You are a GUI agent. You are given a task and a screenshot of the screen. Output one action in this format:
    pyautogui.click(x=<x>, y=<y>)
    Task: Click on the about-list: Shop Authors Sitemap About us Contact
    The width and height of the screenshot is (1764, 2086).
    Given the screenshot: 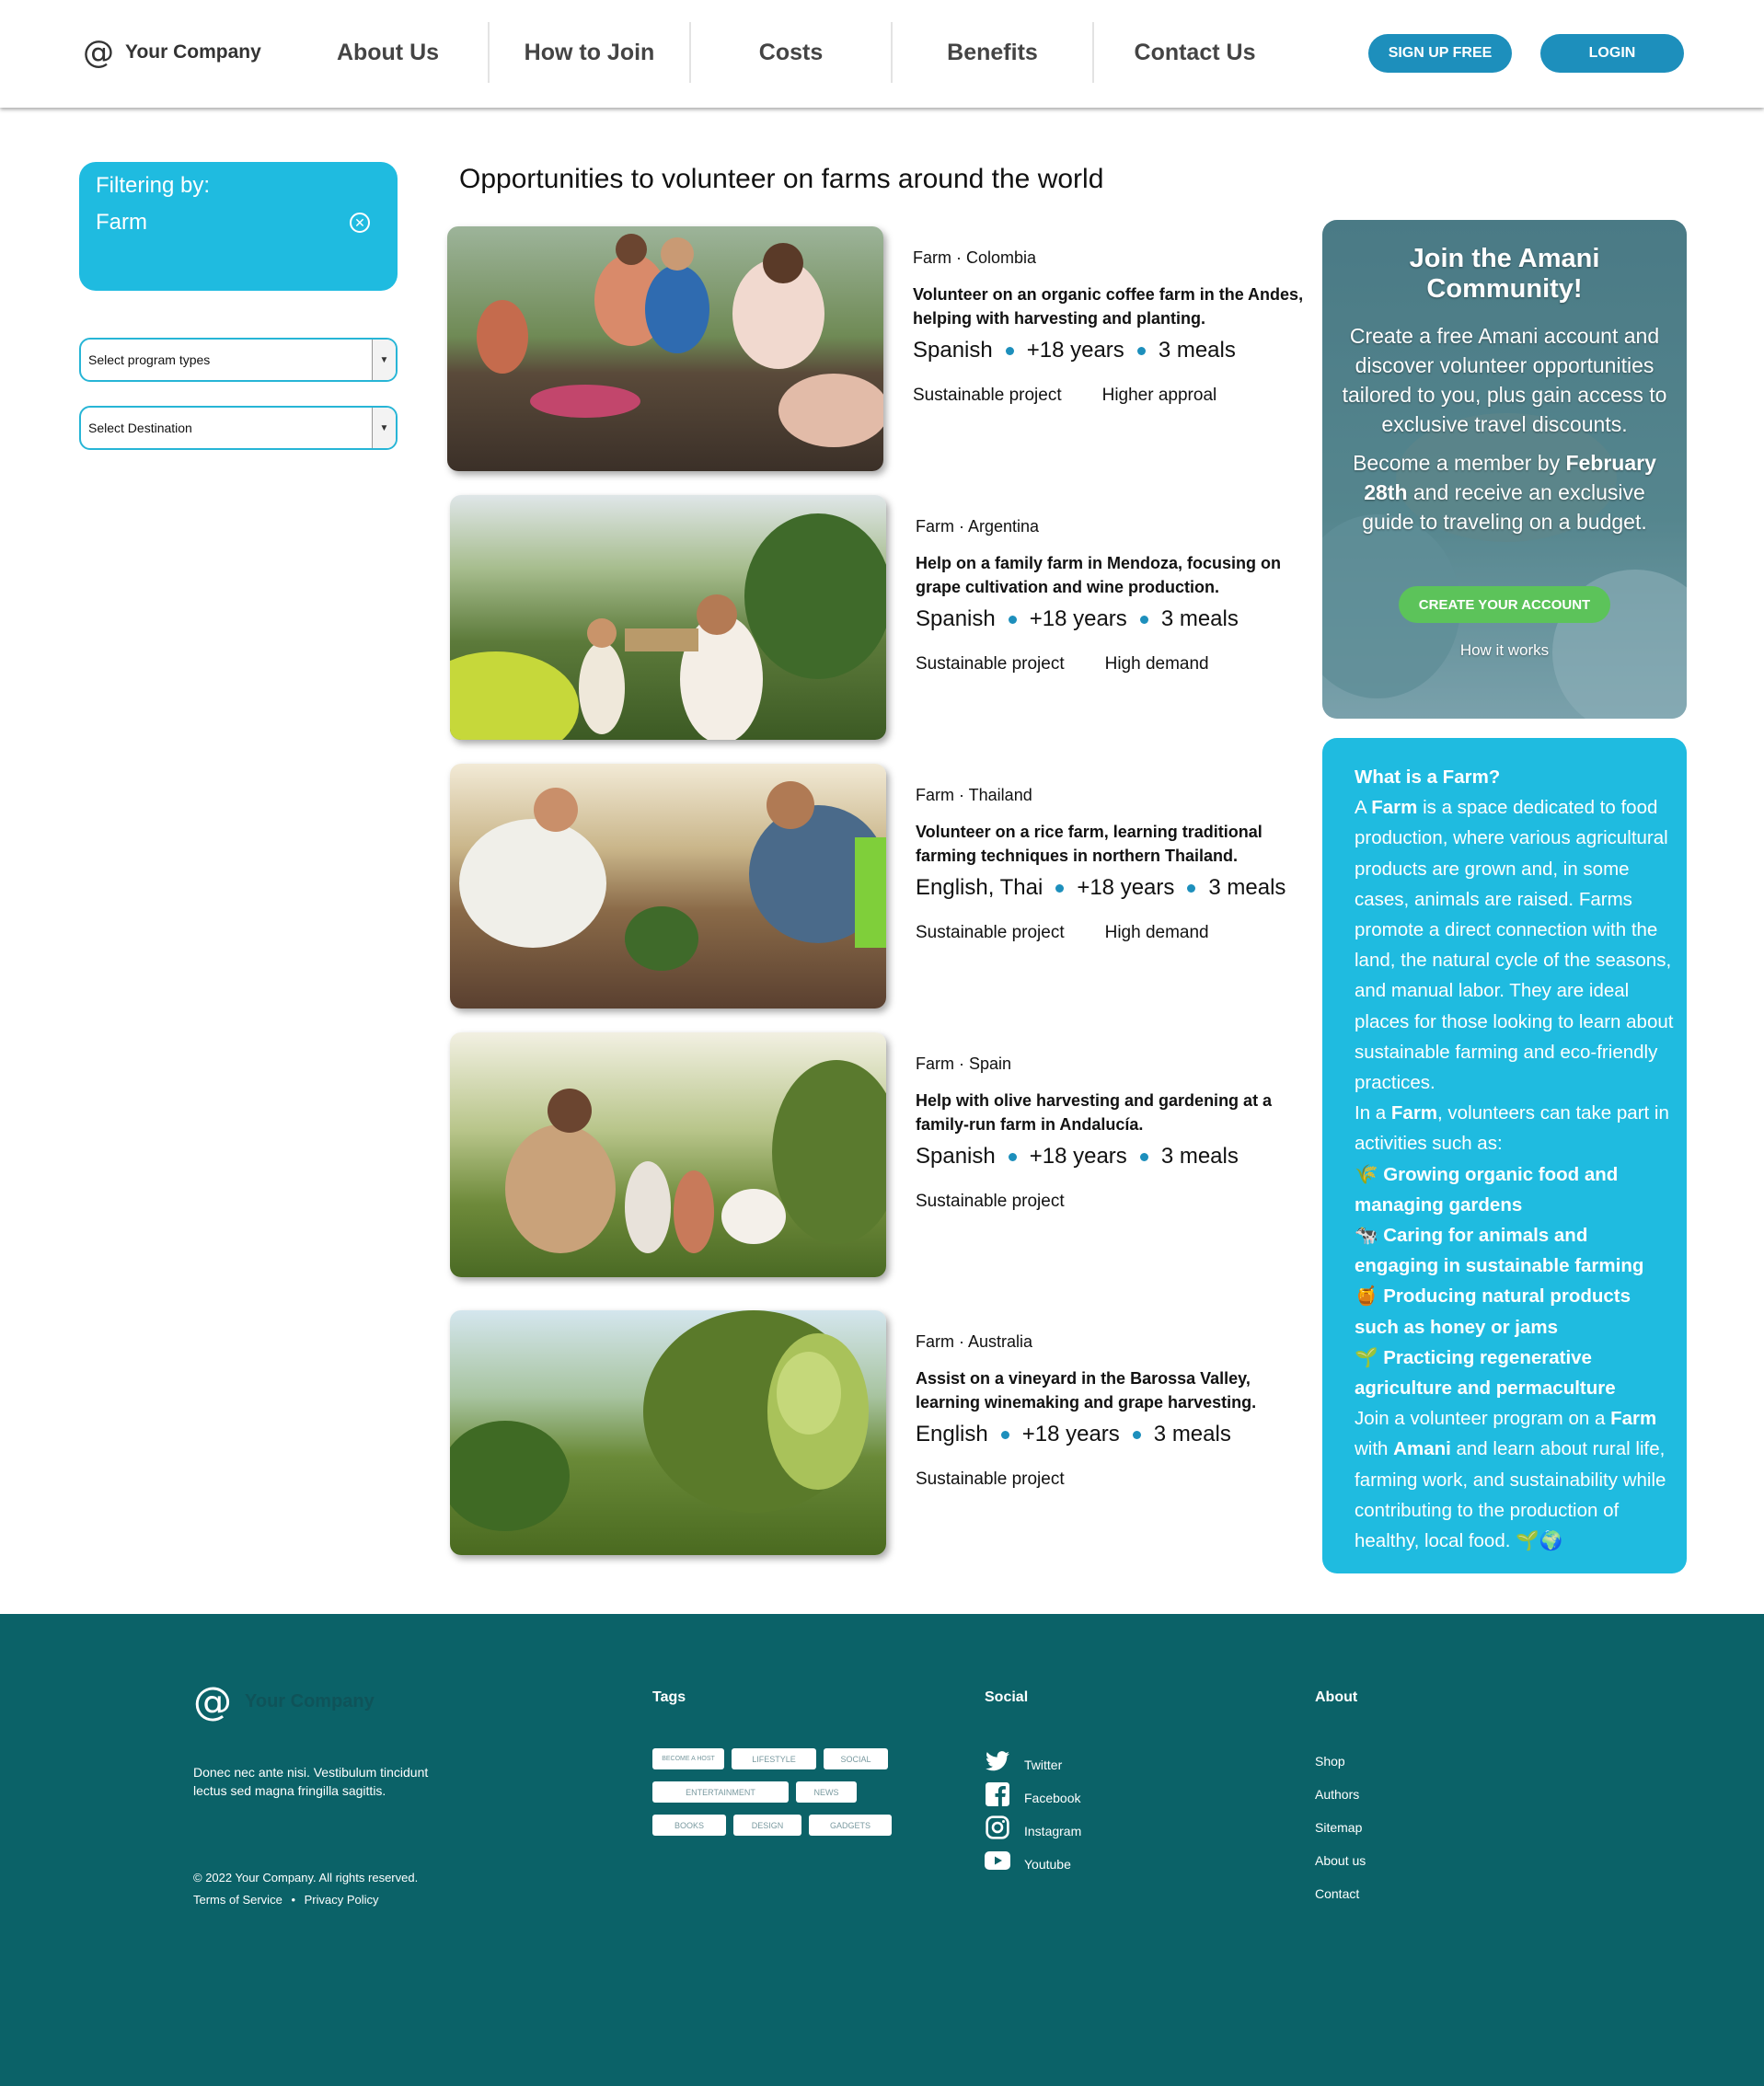 What is the action you would take?
    pyautogui.click(x=1340, y=1828)
    